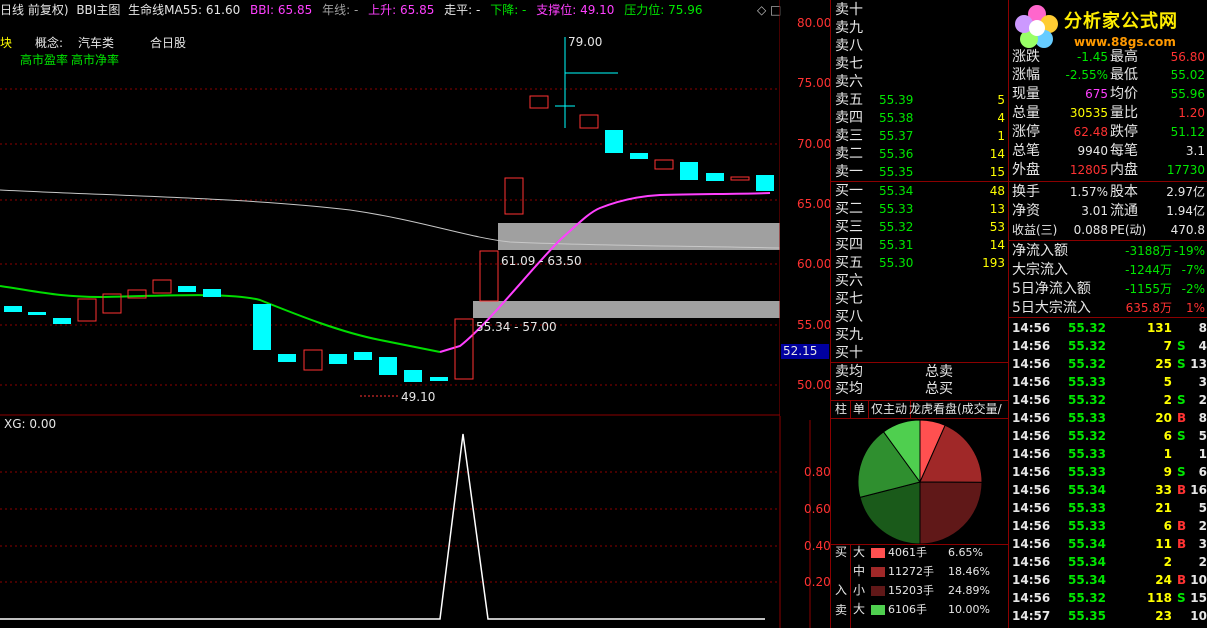 This screenshot has width=1207, height=628. Describe the element at coordinates (896, 227) in the screenshot. I see `buy-level-price: 55.32` at that location.